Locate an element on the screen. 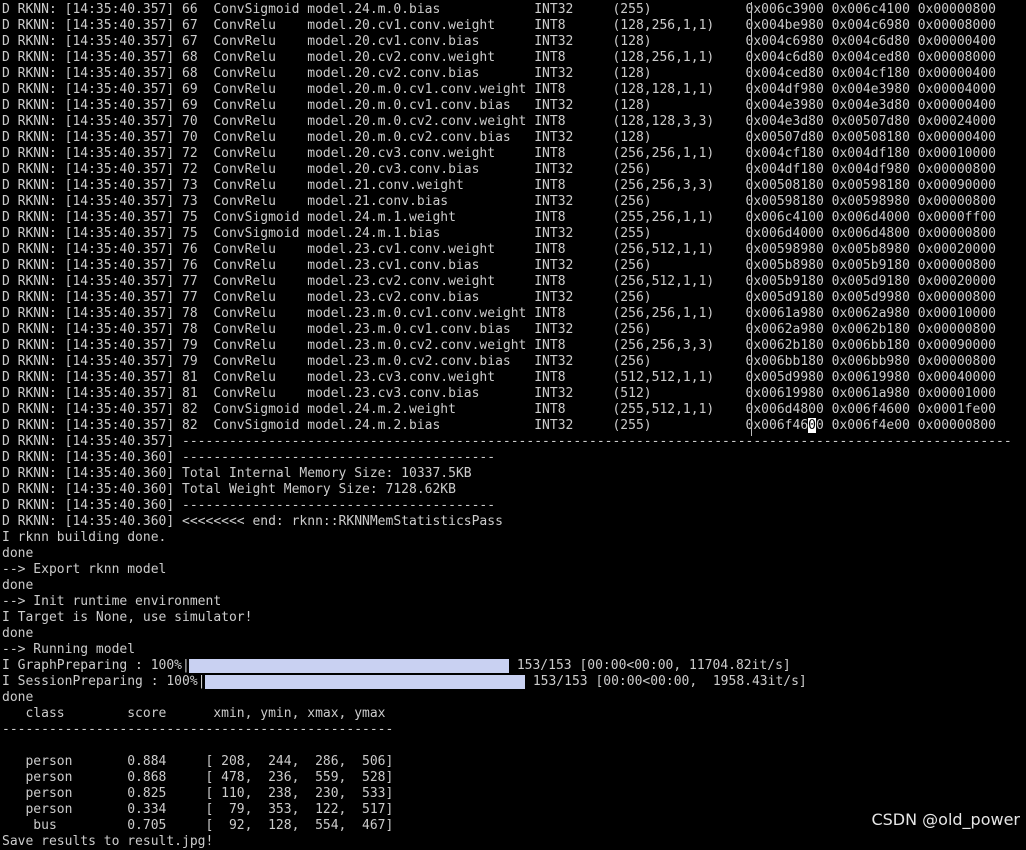  done-line: done is located at coordinates (18, 697).